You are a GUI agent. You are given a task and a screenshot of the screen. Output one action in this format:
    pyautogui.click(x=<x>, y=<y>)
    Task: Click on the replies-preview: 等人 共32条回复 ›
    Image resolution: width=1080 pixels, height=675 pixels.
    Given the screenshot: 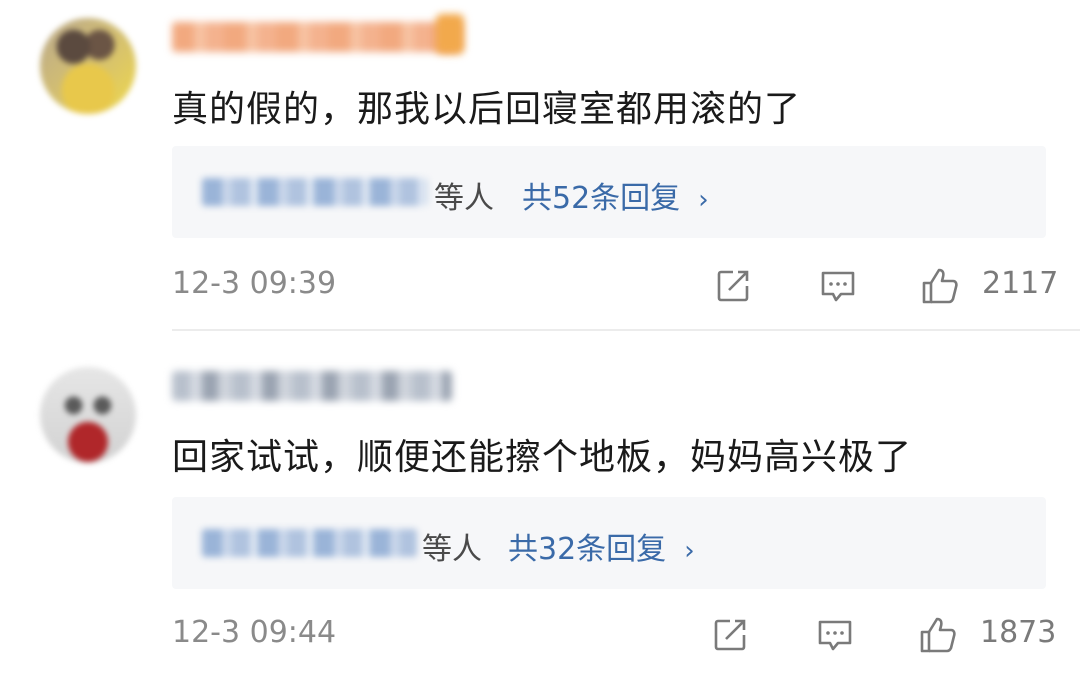 What is the action you would take?
    pyautogui.click(x=609, y=543)
    